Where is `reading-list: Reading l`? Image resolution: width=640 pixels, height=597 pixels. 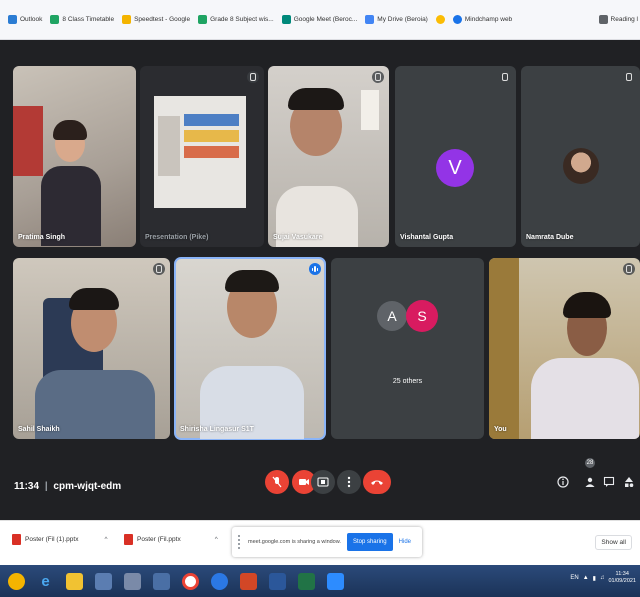
reading-list: Reading l is located at coordinates (618, 19).